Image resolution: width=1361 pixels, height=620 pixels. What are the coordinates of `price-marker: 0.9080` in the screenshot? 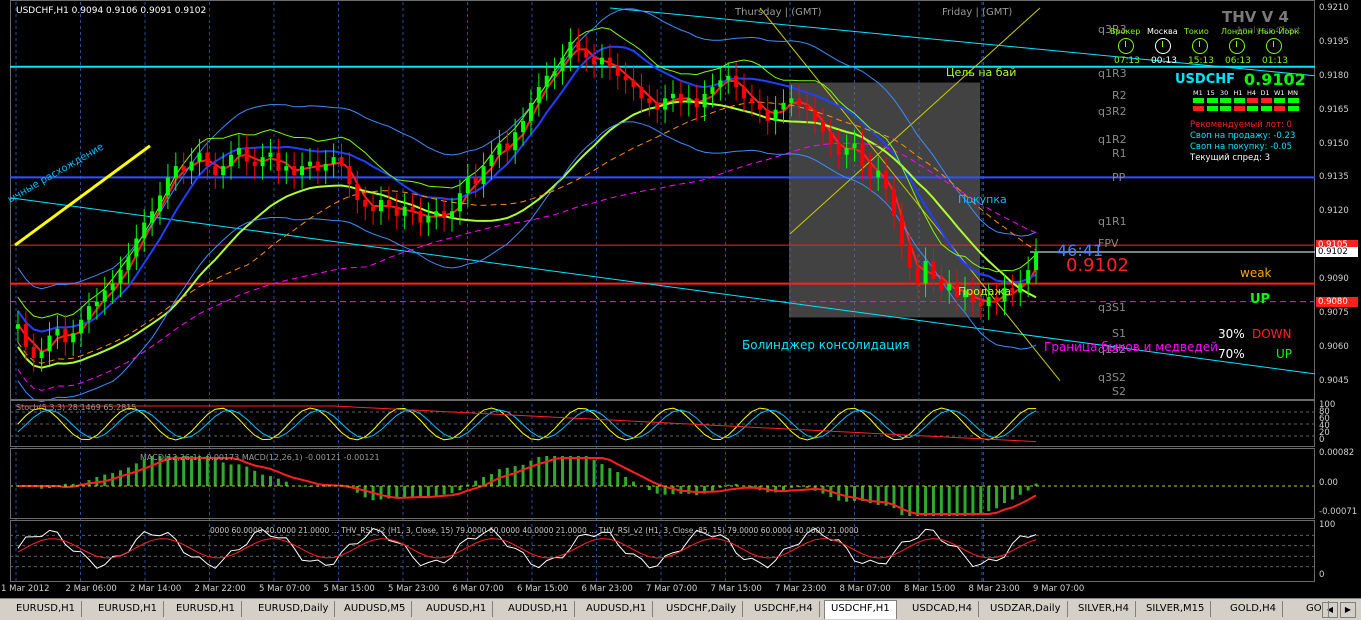 It's located at (1337, 302).